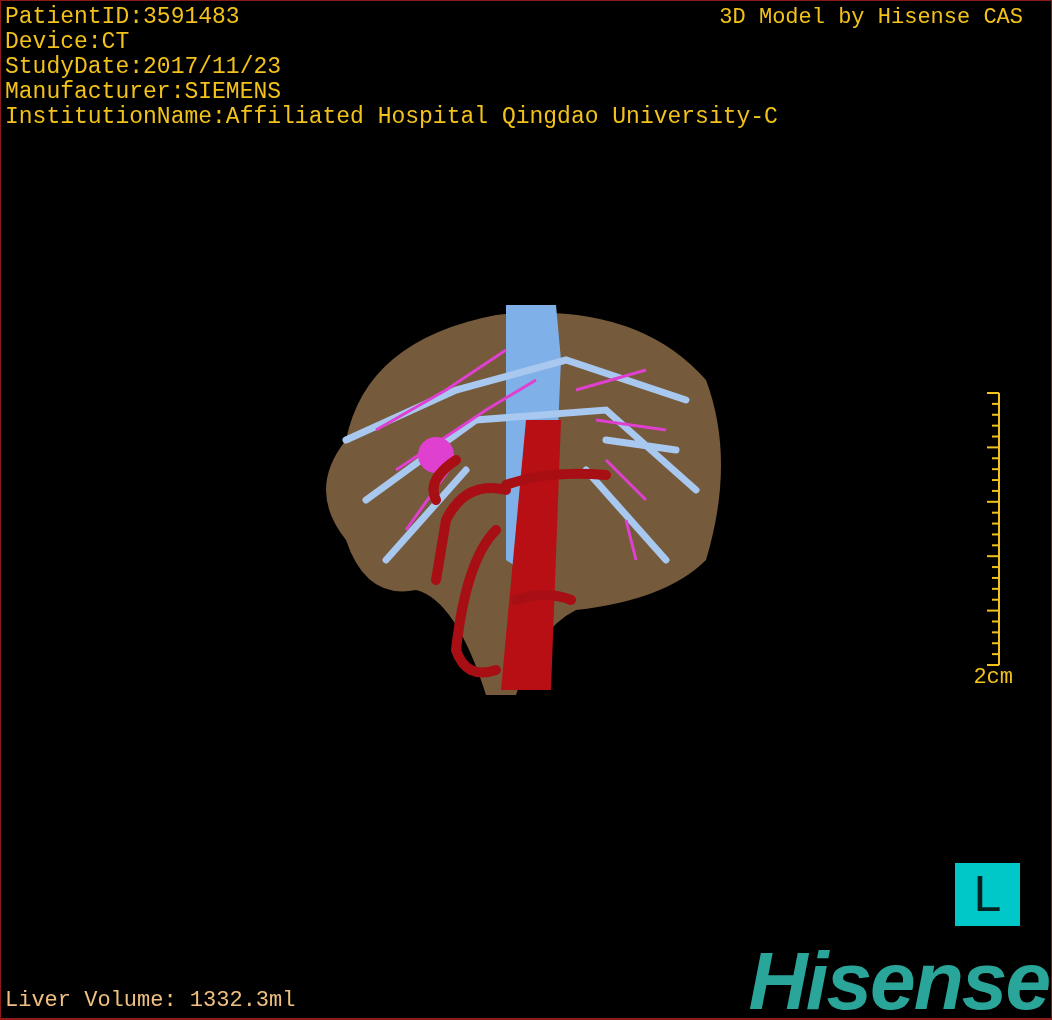  What do you see at coordinates (993, 678) in the screenshot?
I see `scale-label: 2cm` at bounding box center [993, 678].